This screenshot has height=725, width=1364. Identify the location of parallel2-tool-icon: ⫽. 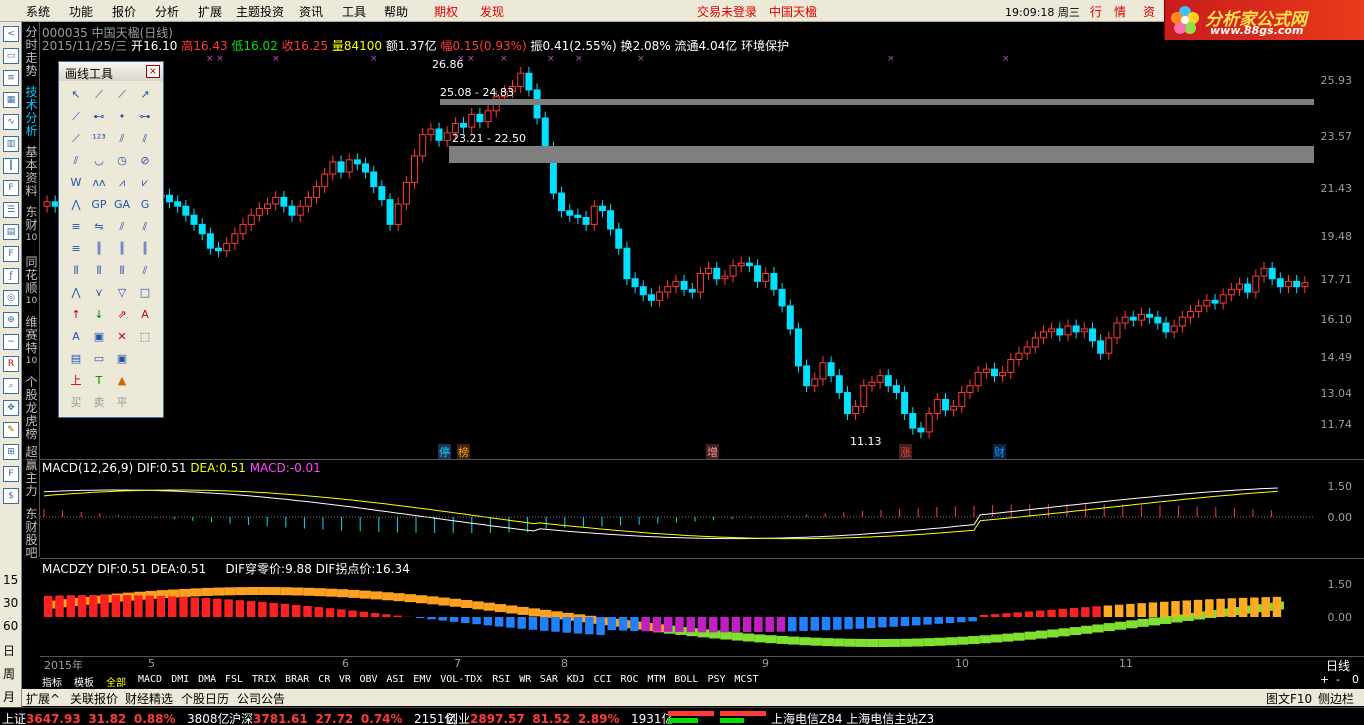
(122, 227).